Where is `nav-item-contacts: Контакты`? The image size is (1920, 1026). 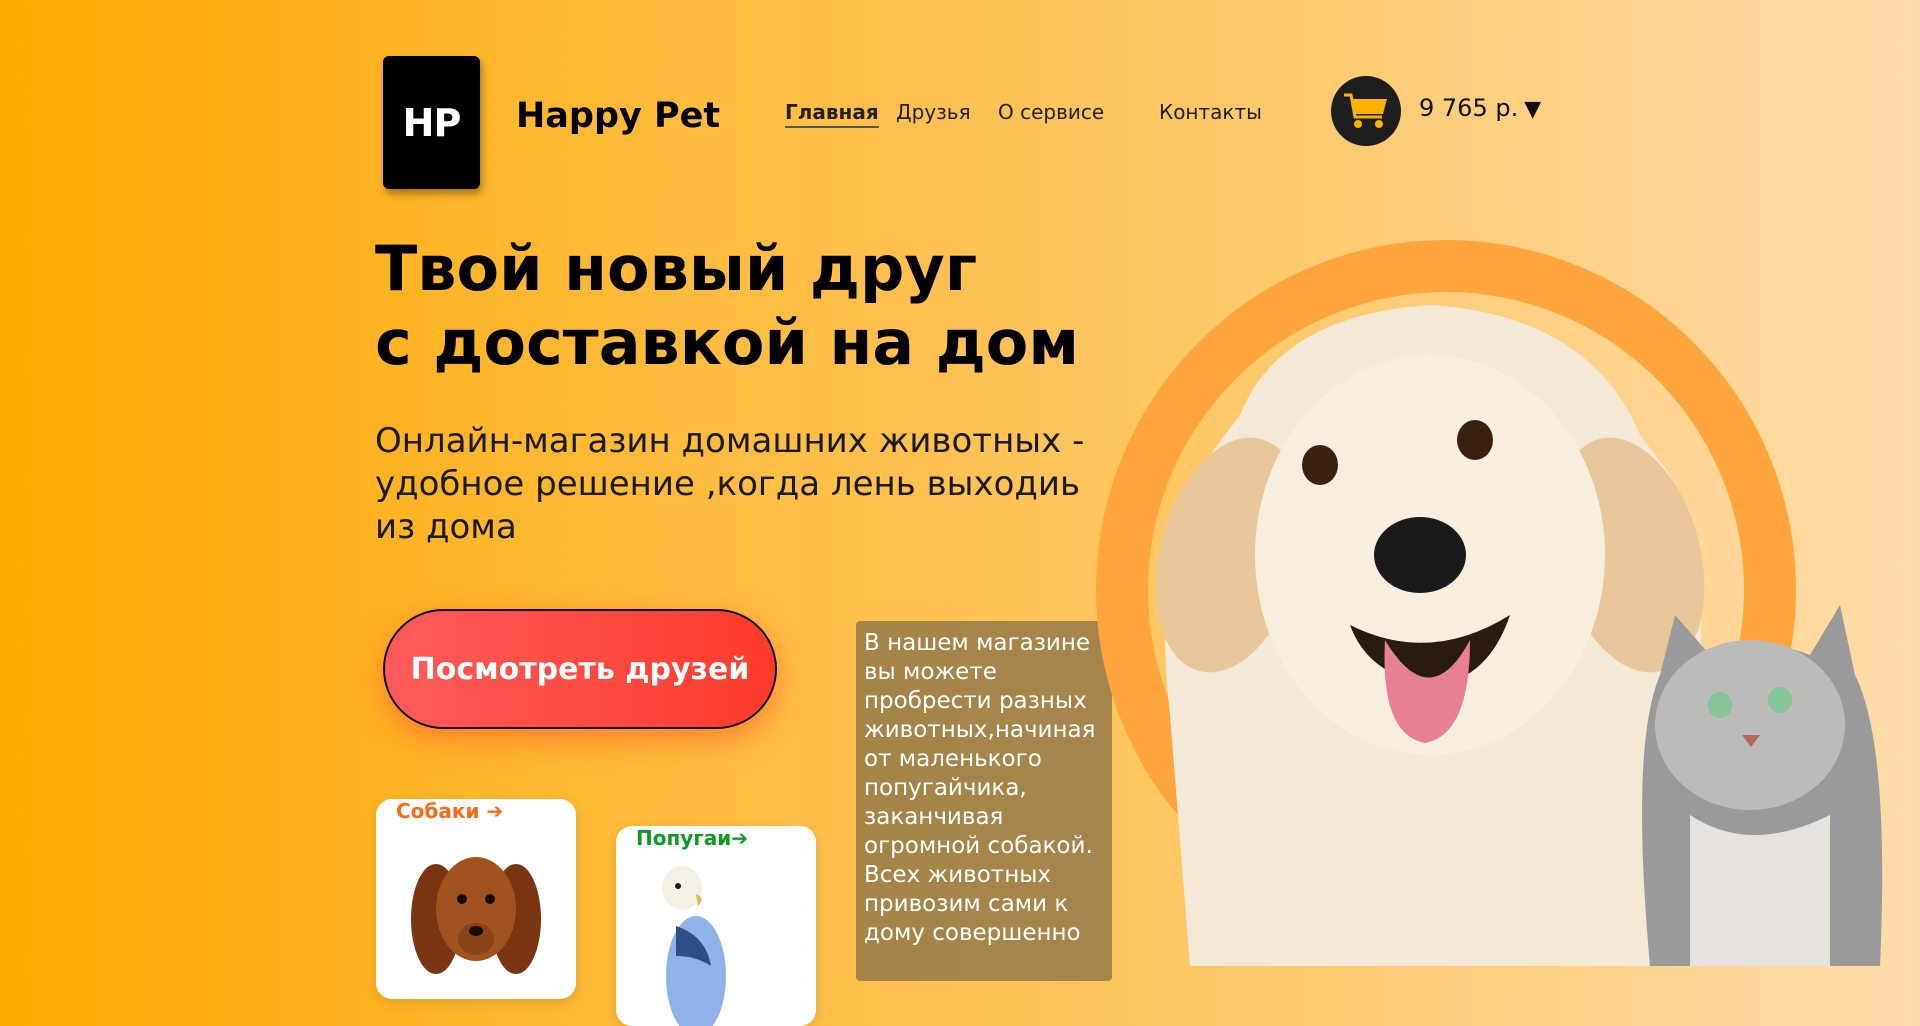
nav-item-contacts: Контакты is located at coordinates (1210, 112).